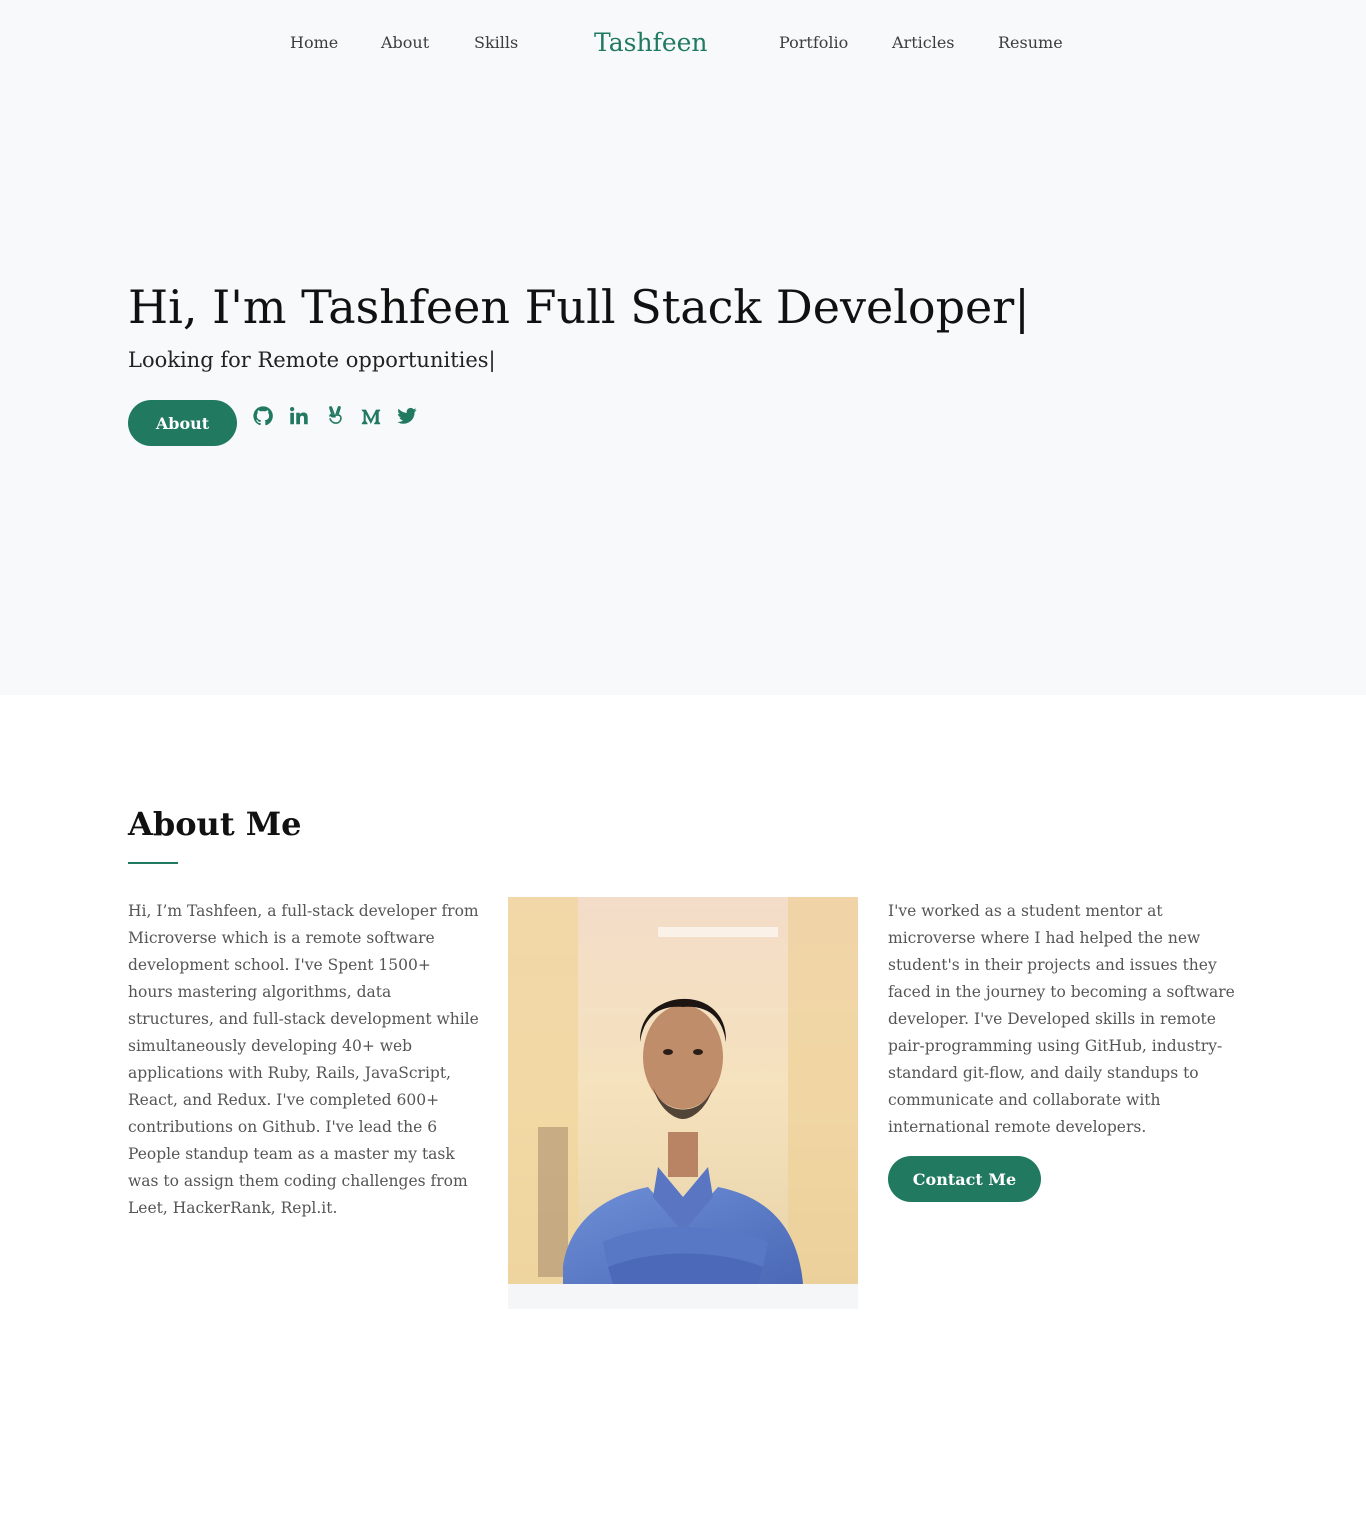 The image size is (1366, 1536). What do you see at coordinates (405, 42) in the screenshot?
I see `nav-about: About` at bounding box center [405, 42].